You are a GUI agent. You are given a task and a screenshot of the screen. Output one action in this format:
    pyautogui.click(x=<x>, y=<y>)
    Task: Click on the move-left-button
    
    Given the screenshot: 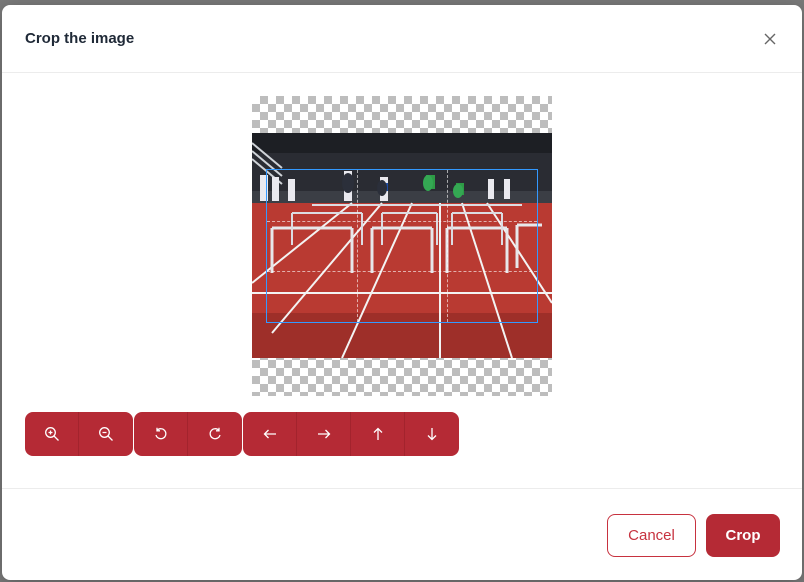 What is the action you would take?
    pyautogui.click(x=270, y=434)
    